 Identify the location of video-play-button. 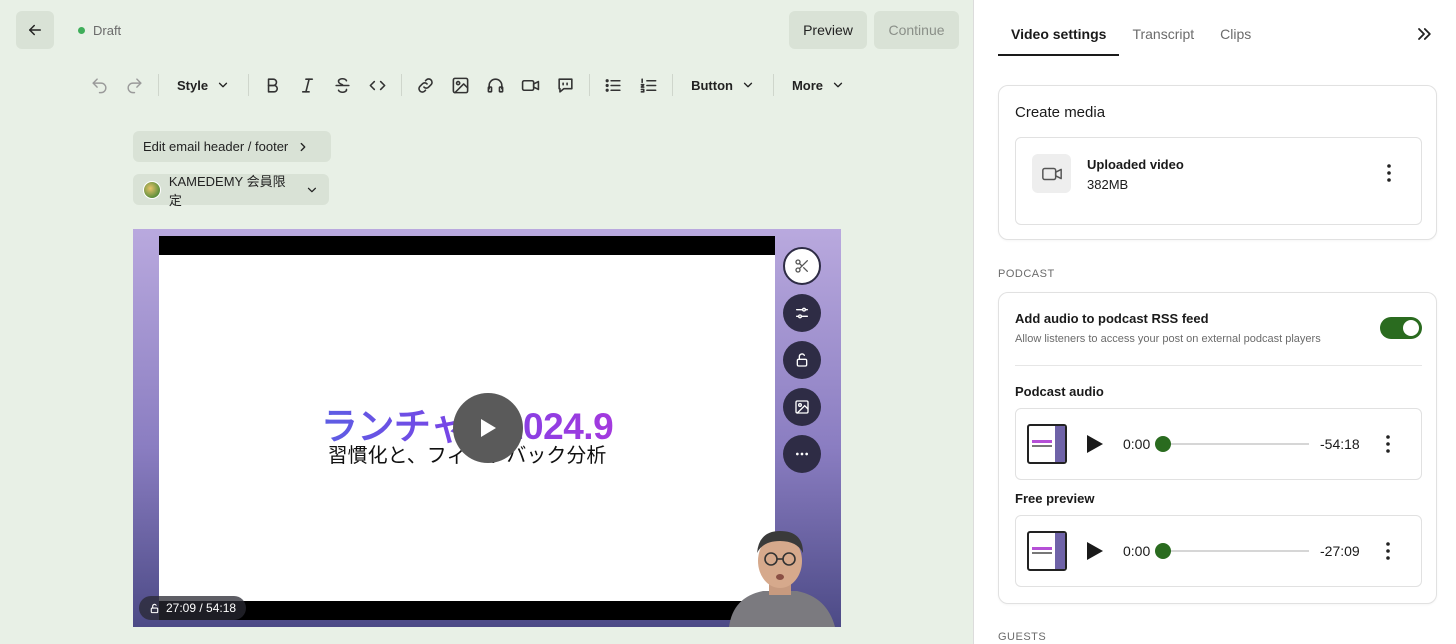
(488, 428).